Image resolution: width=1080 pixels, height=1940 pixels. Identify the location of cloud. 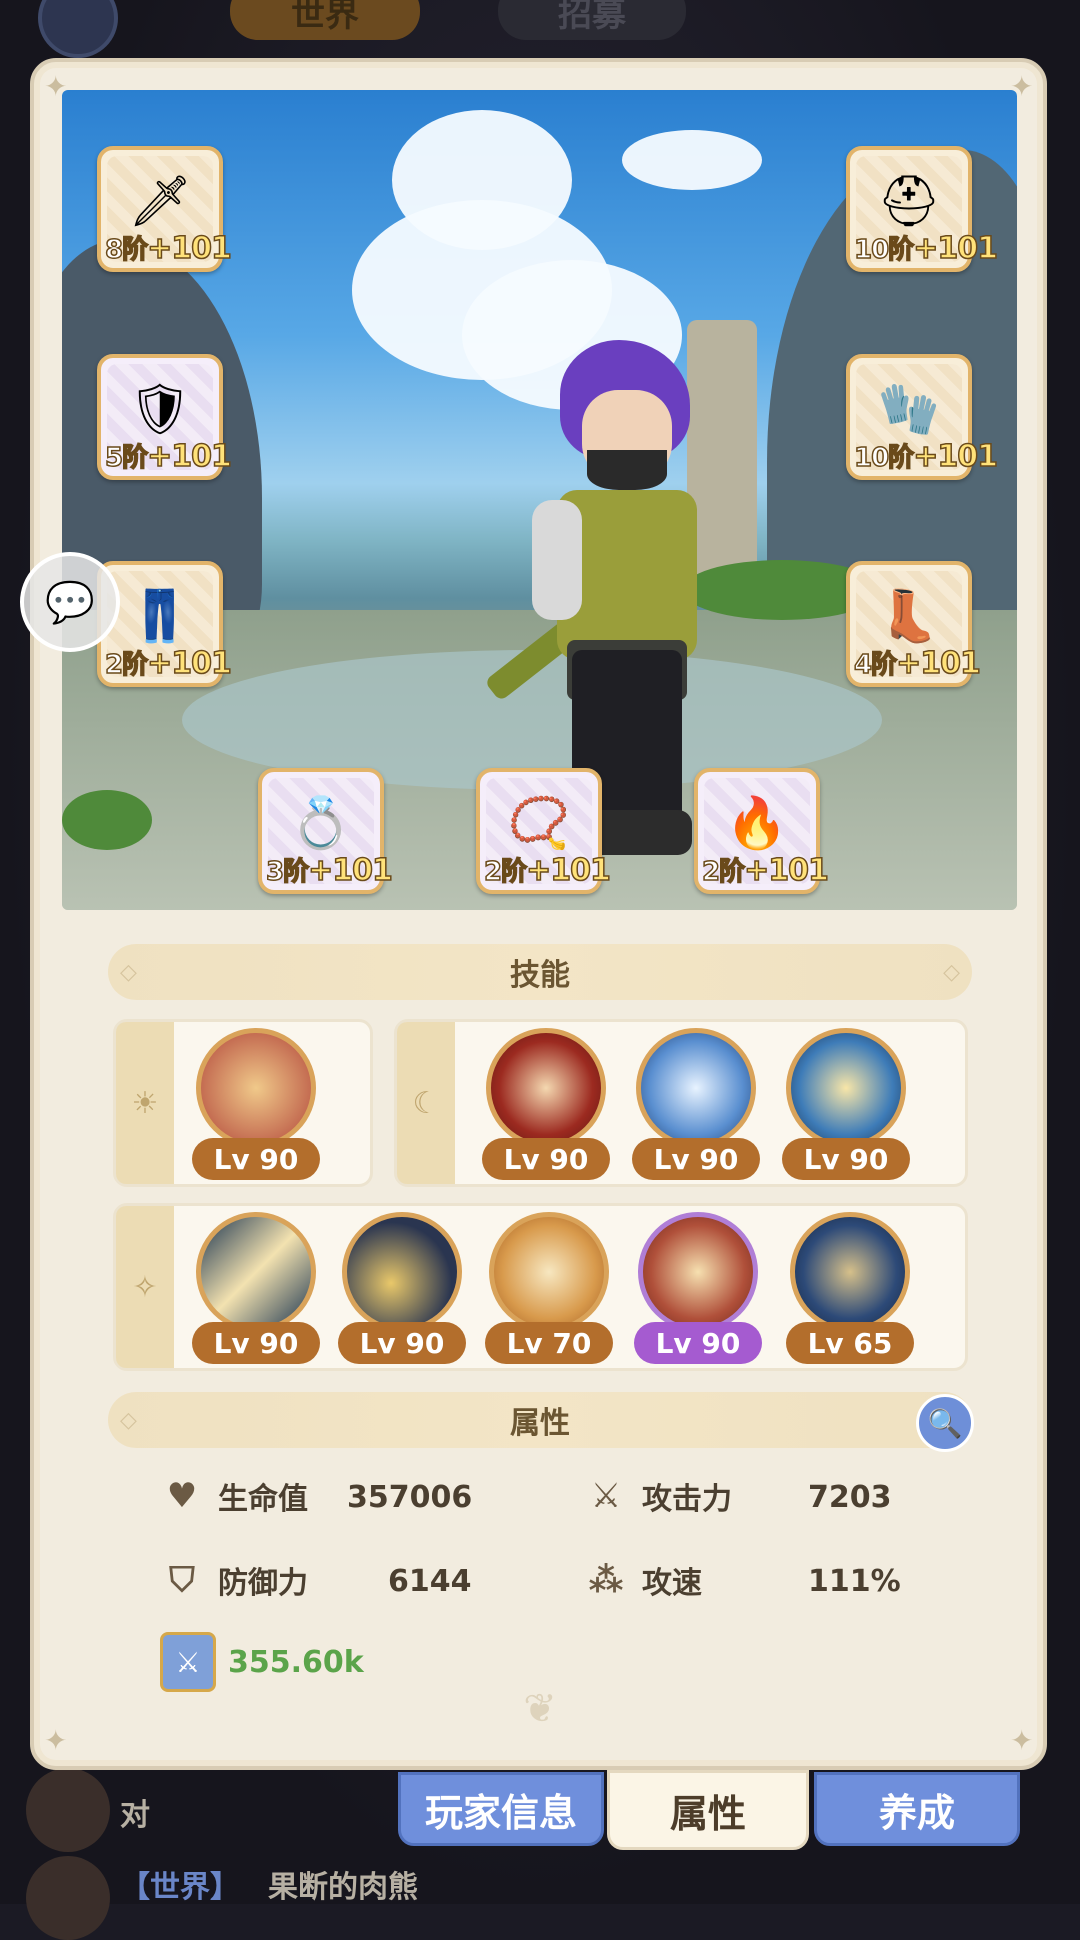
(692, 160).